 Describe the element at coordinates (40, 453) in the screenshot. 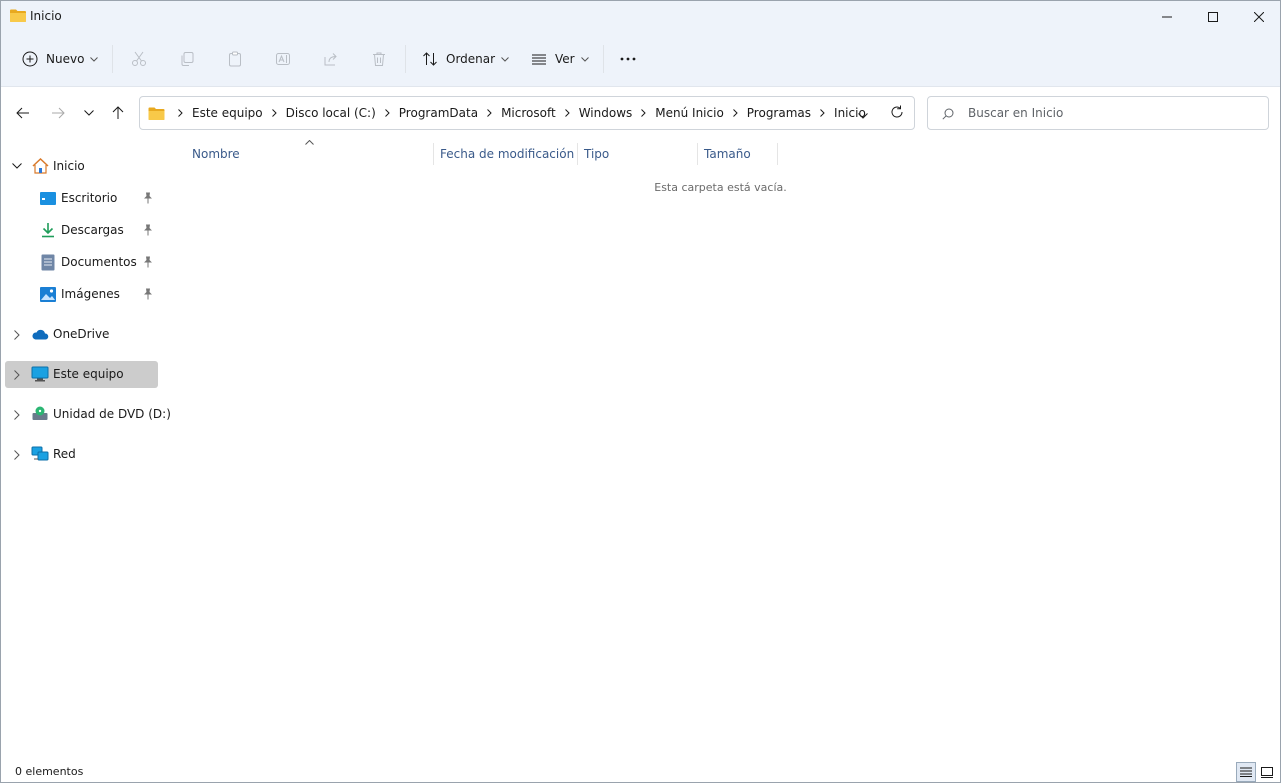

I see `network-icon` at that location.